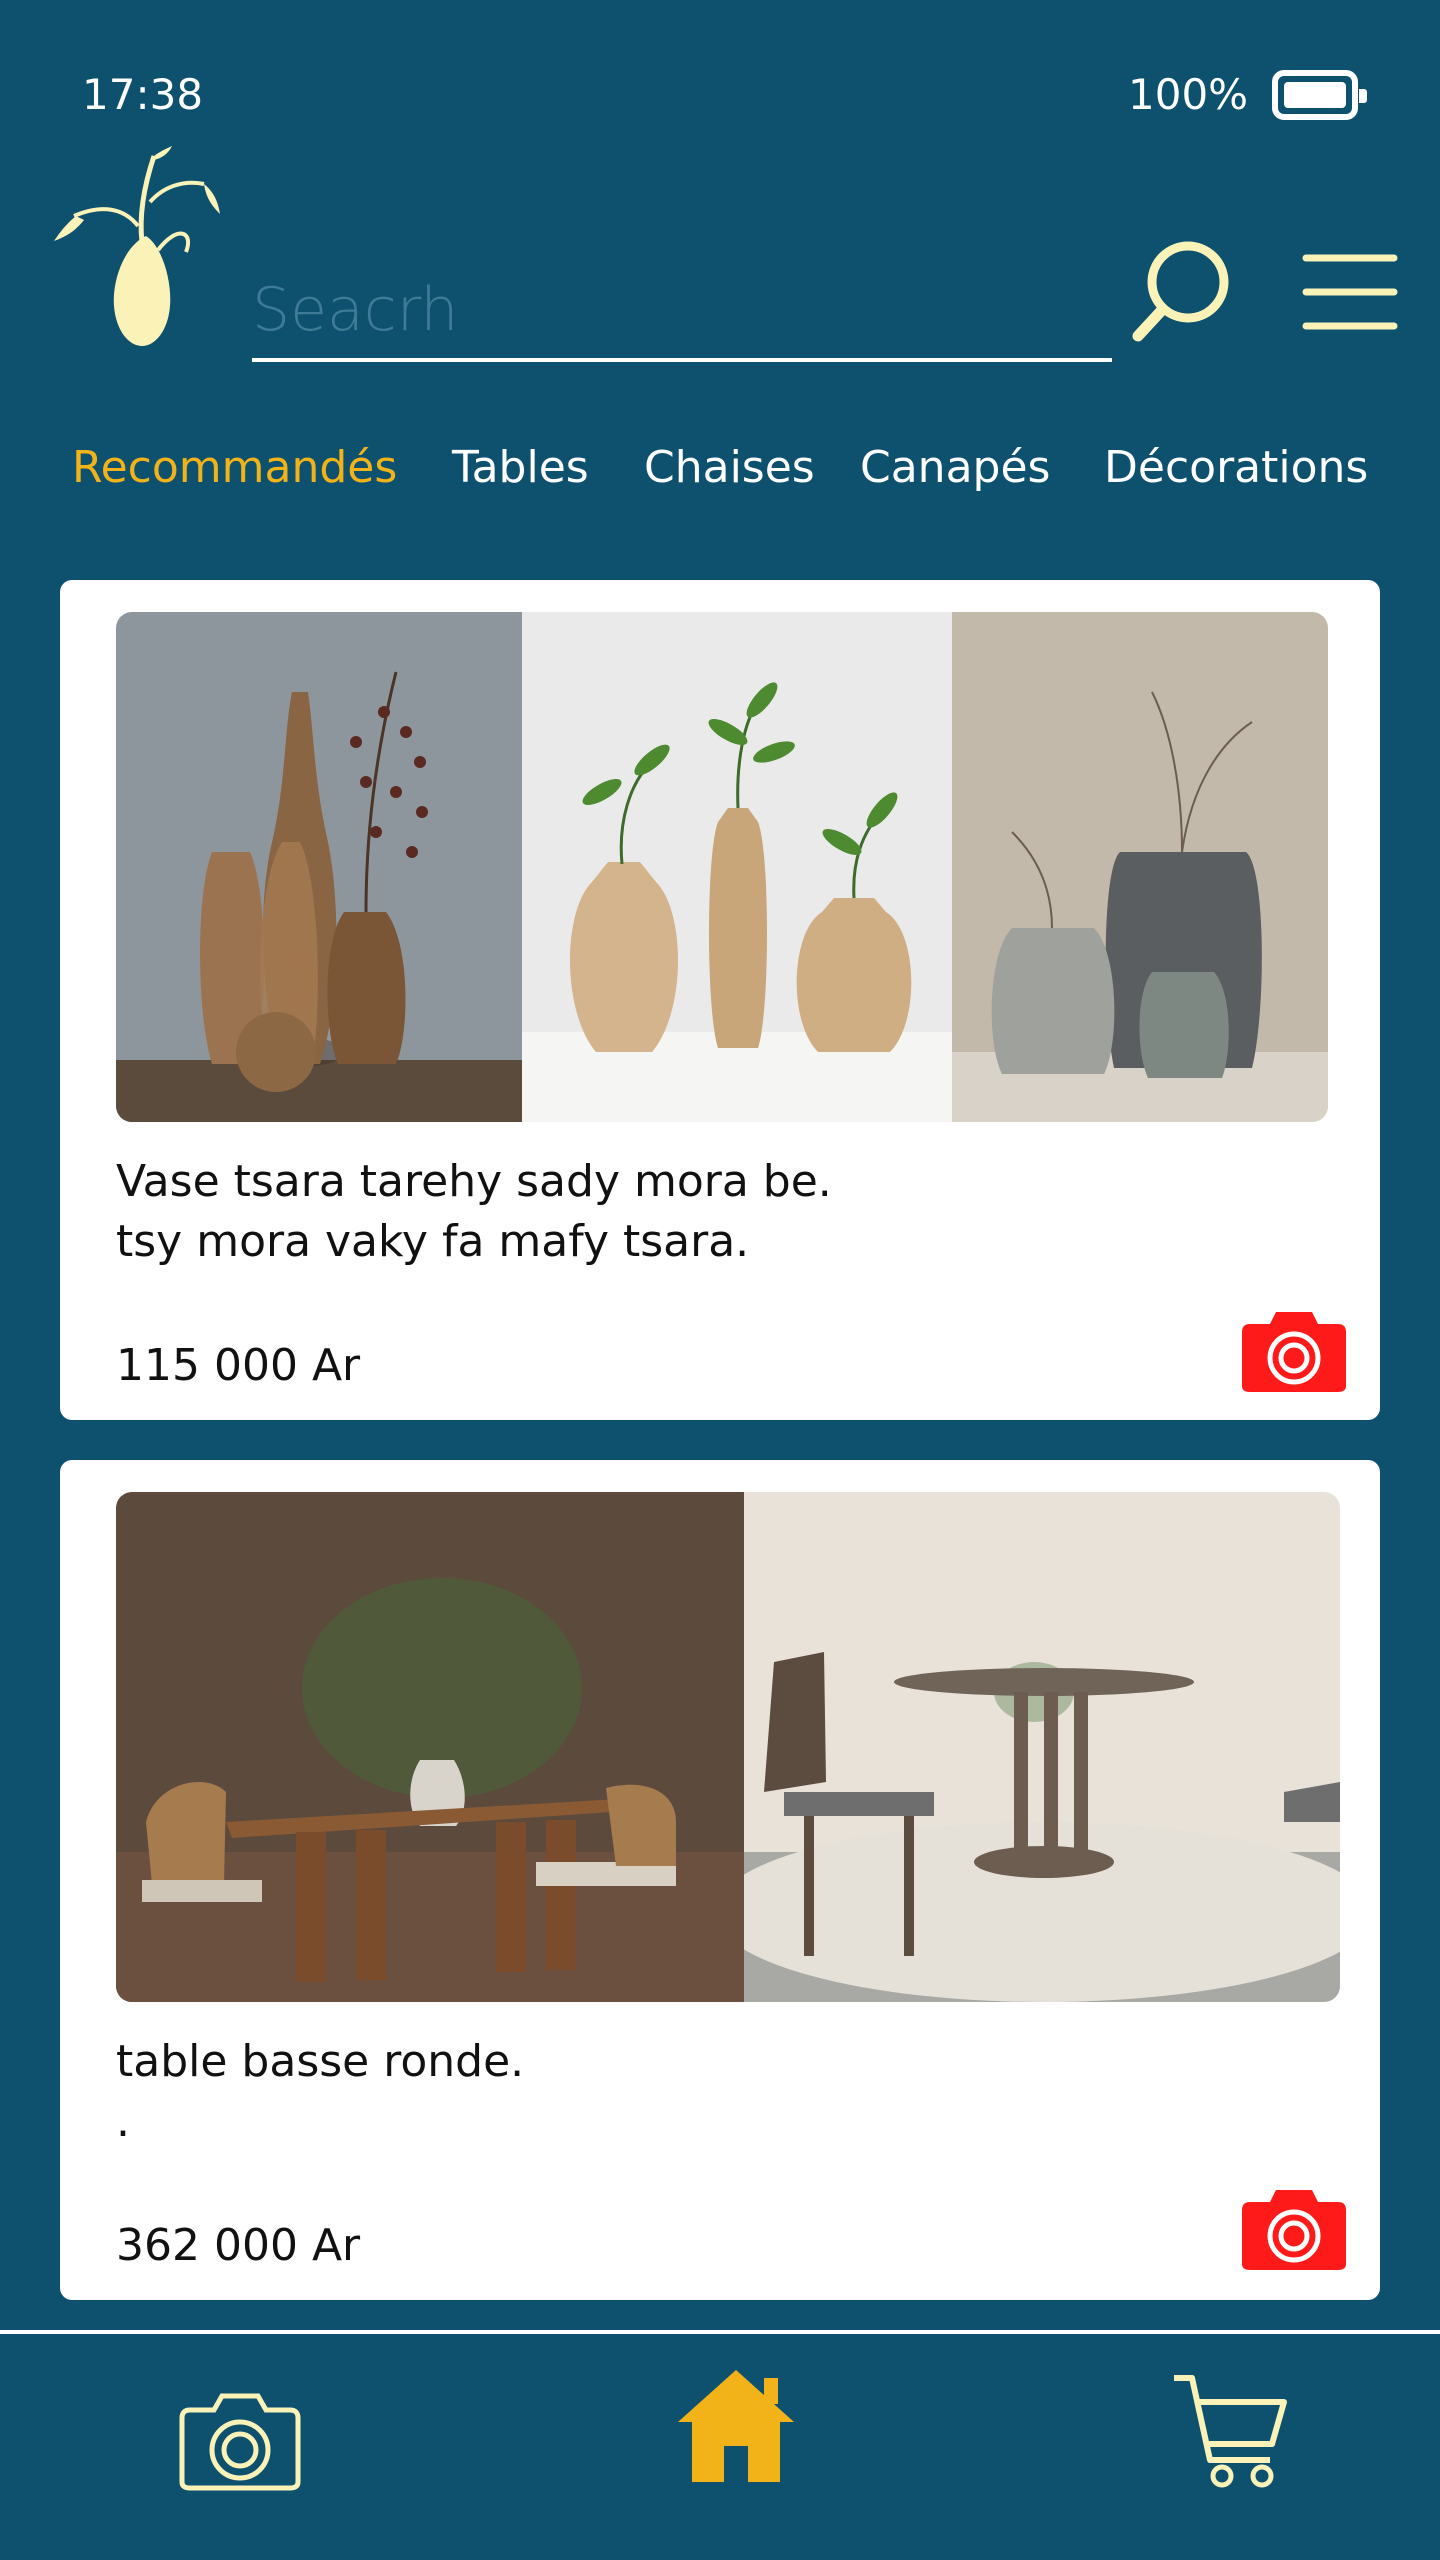 The width and height of the screenshot is (1440, 2560). Describe the element at coordinates (320, 2092) in the screenshot. I see `product-description: table basse ronde. .` at that location.